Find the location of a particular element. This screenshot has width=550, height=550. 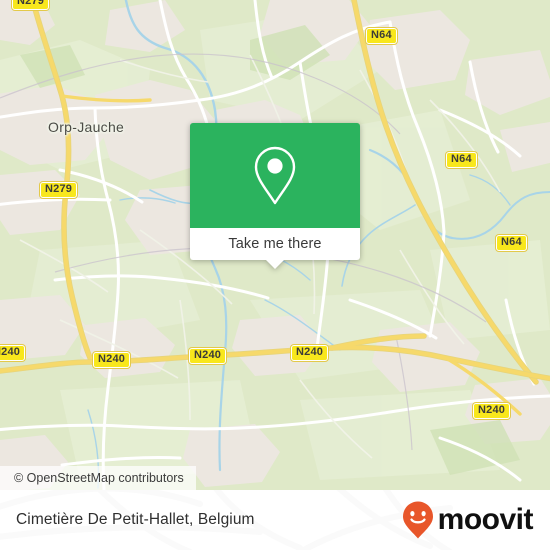

take-me-there-label: Take me there is located at coordinates (275, 244).